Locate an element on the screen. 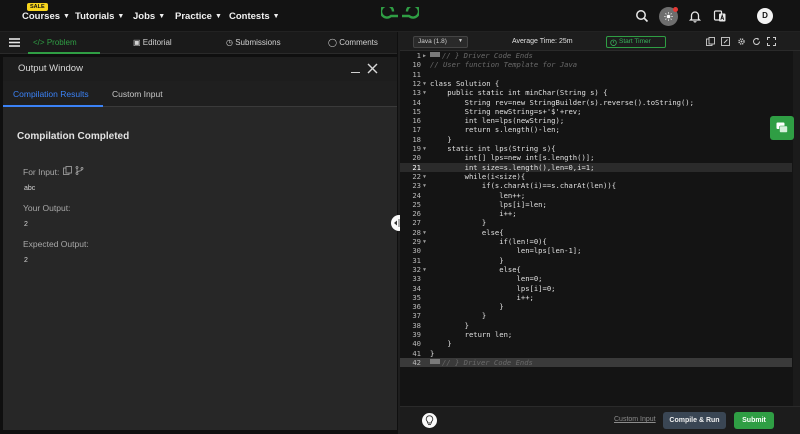 This screenshot has height=434, width=800. code-line: 17 return s.length()-len; is located at coordinates (596, 129).